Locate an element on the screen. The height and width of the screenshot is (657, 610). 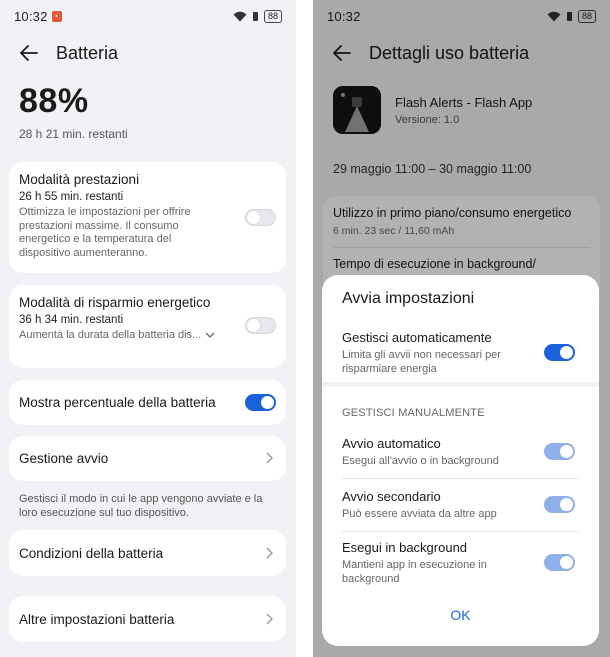
back-arrow-icon is located at coordinates (29, 53).